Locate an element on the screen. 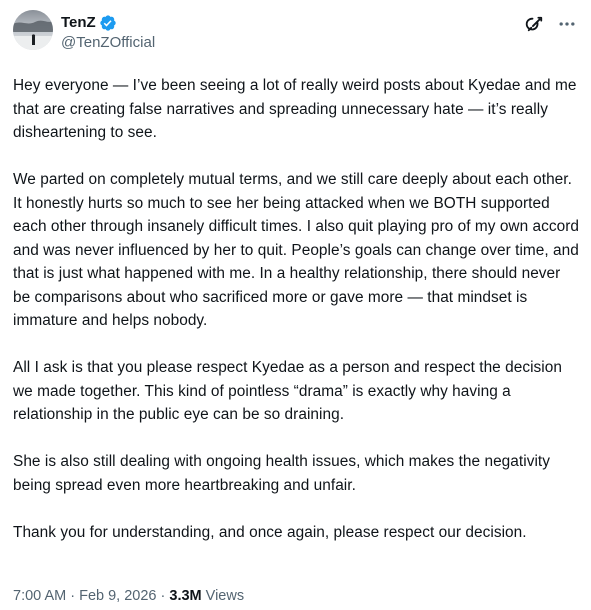 The image size is (591, 610). avatar-image is located at coordinates (33, 30).